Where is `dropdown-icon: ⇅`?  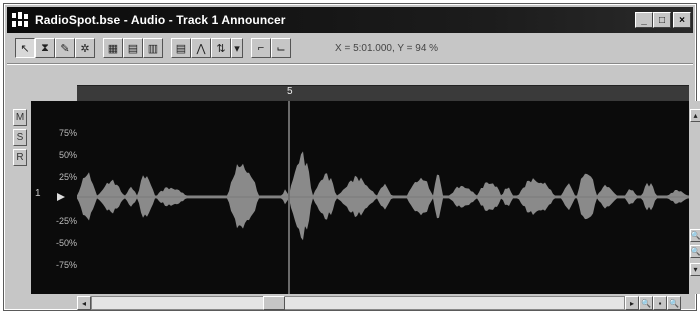 dropdown-icon: ⇅ is located at coordinates (221, 48).